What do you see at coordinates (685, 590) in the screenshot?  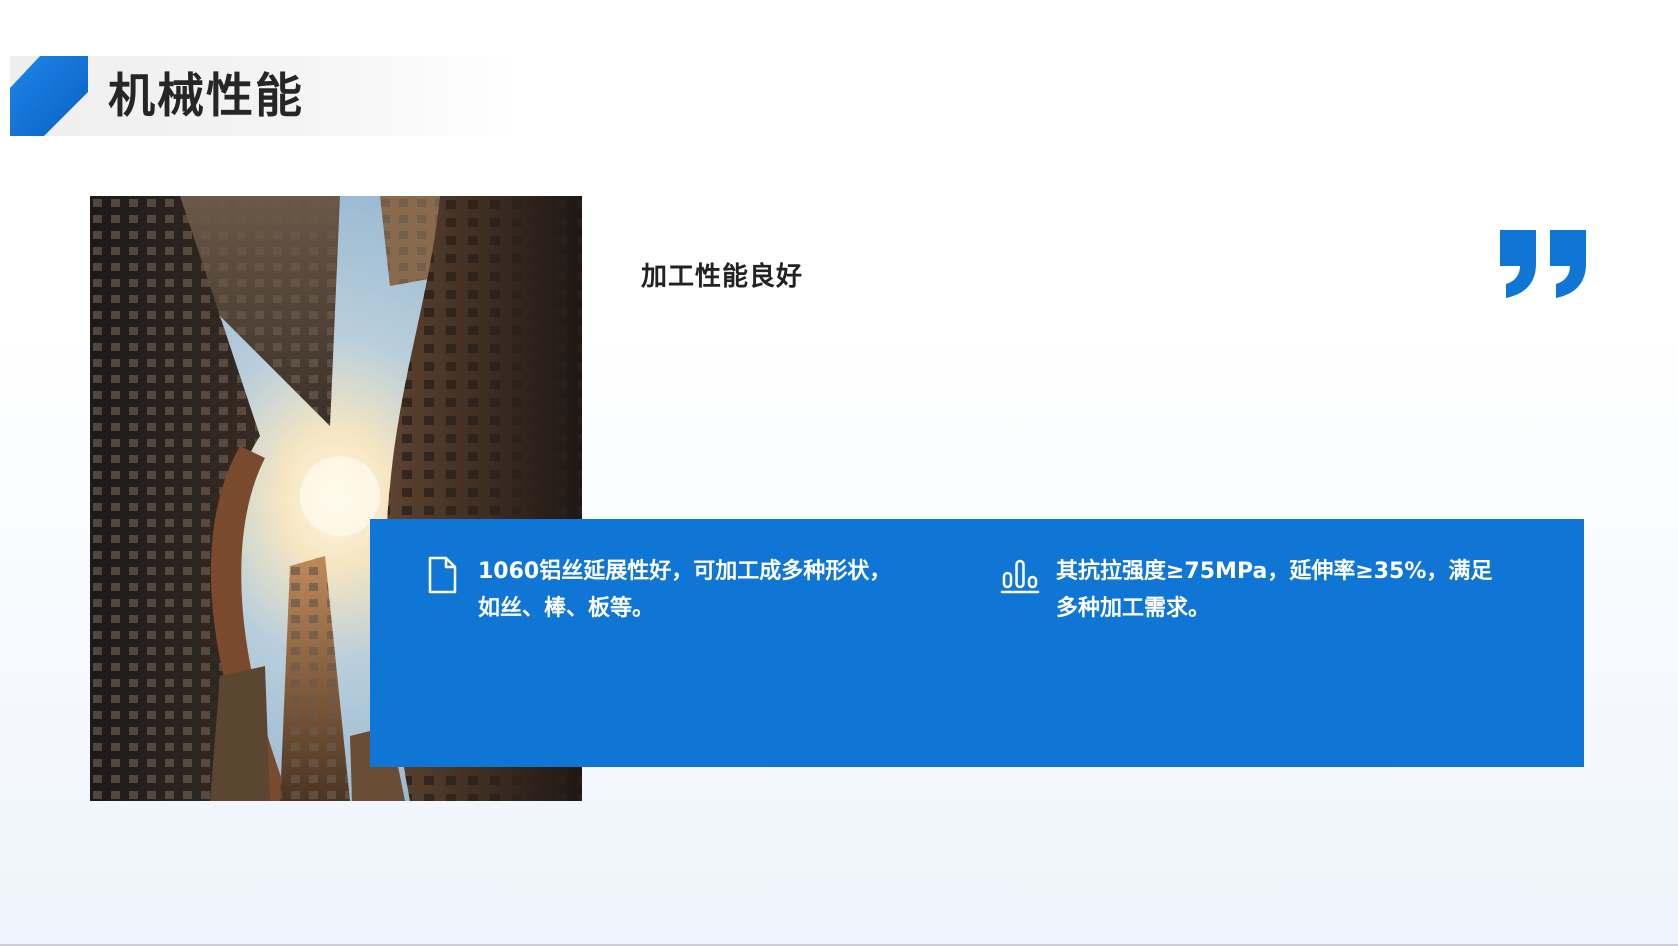 I see `feature-text: 1060铝丝延展性好，可加工成多种形状，如丝、棒、板等。` at bounding box center [685, 590].